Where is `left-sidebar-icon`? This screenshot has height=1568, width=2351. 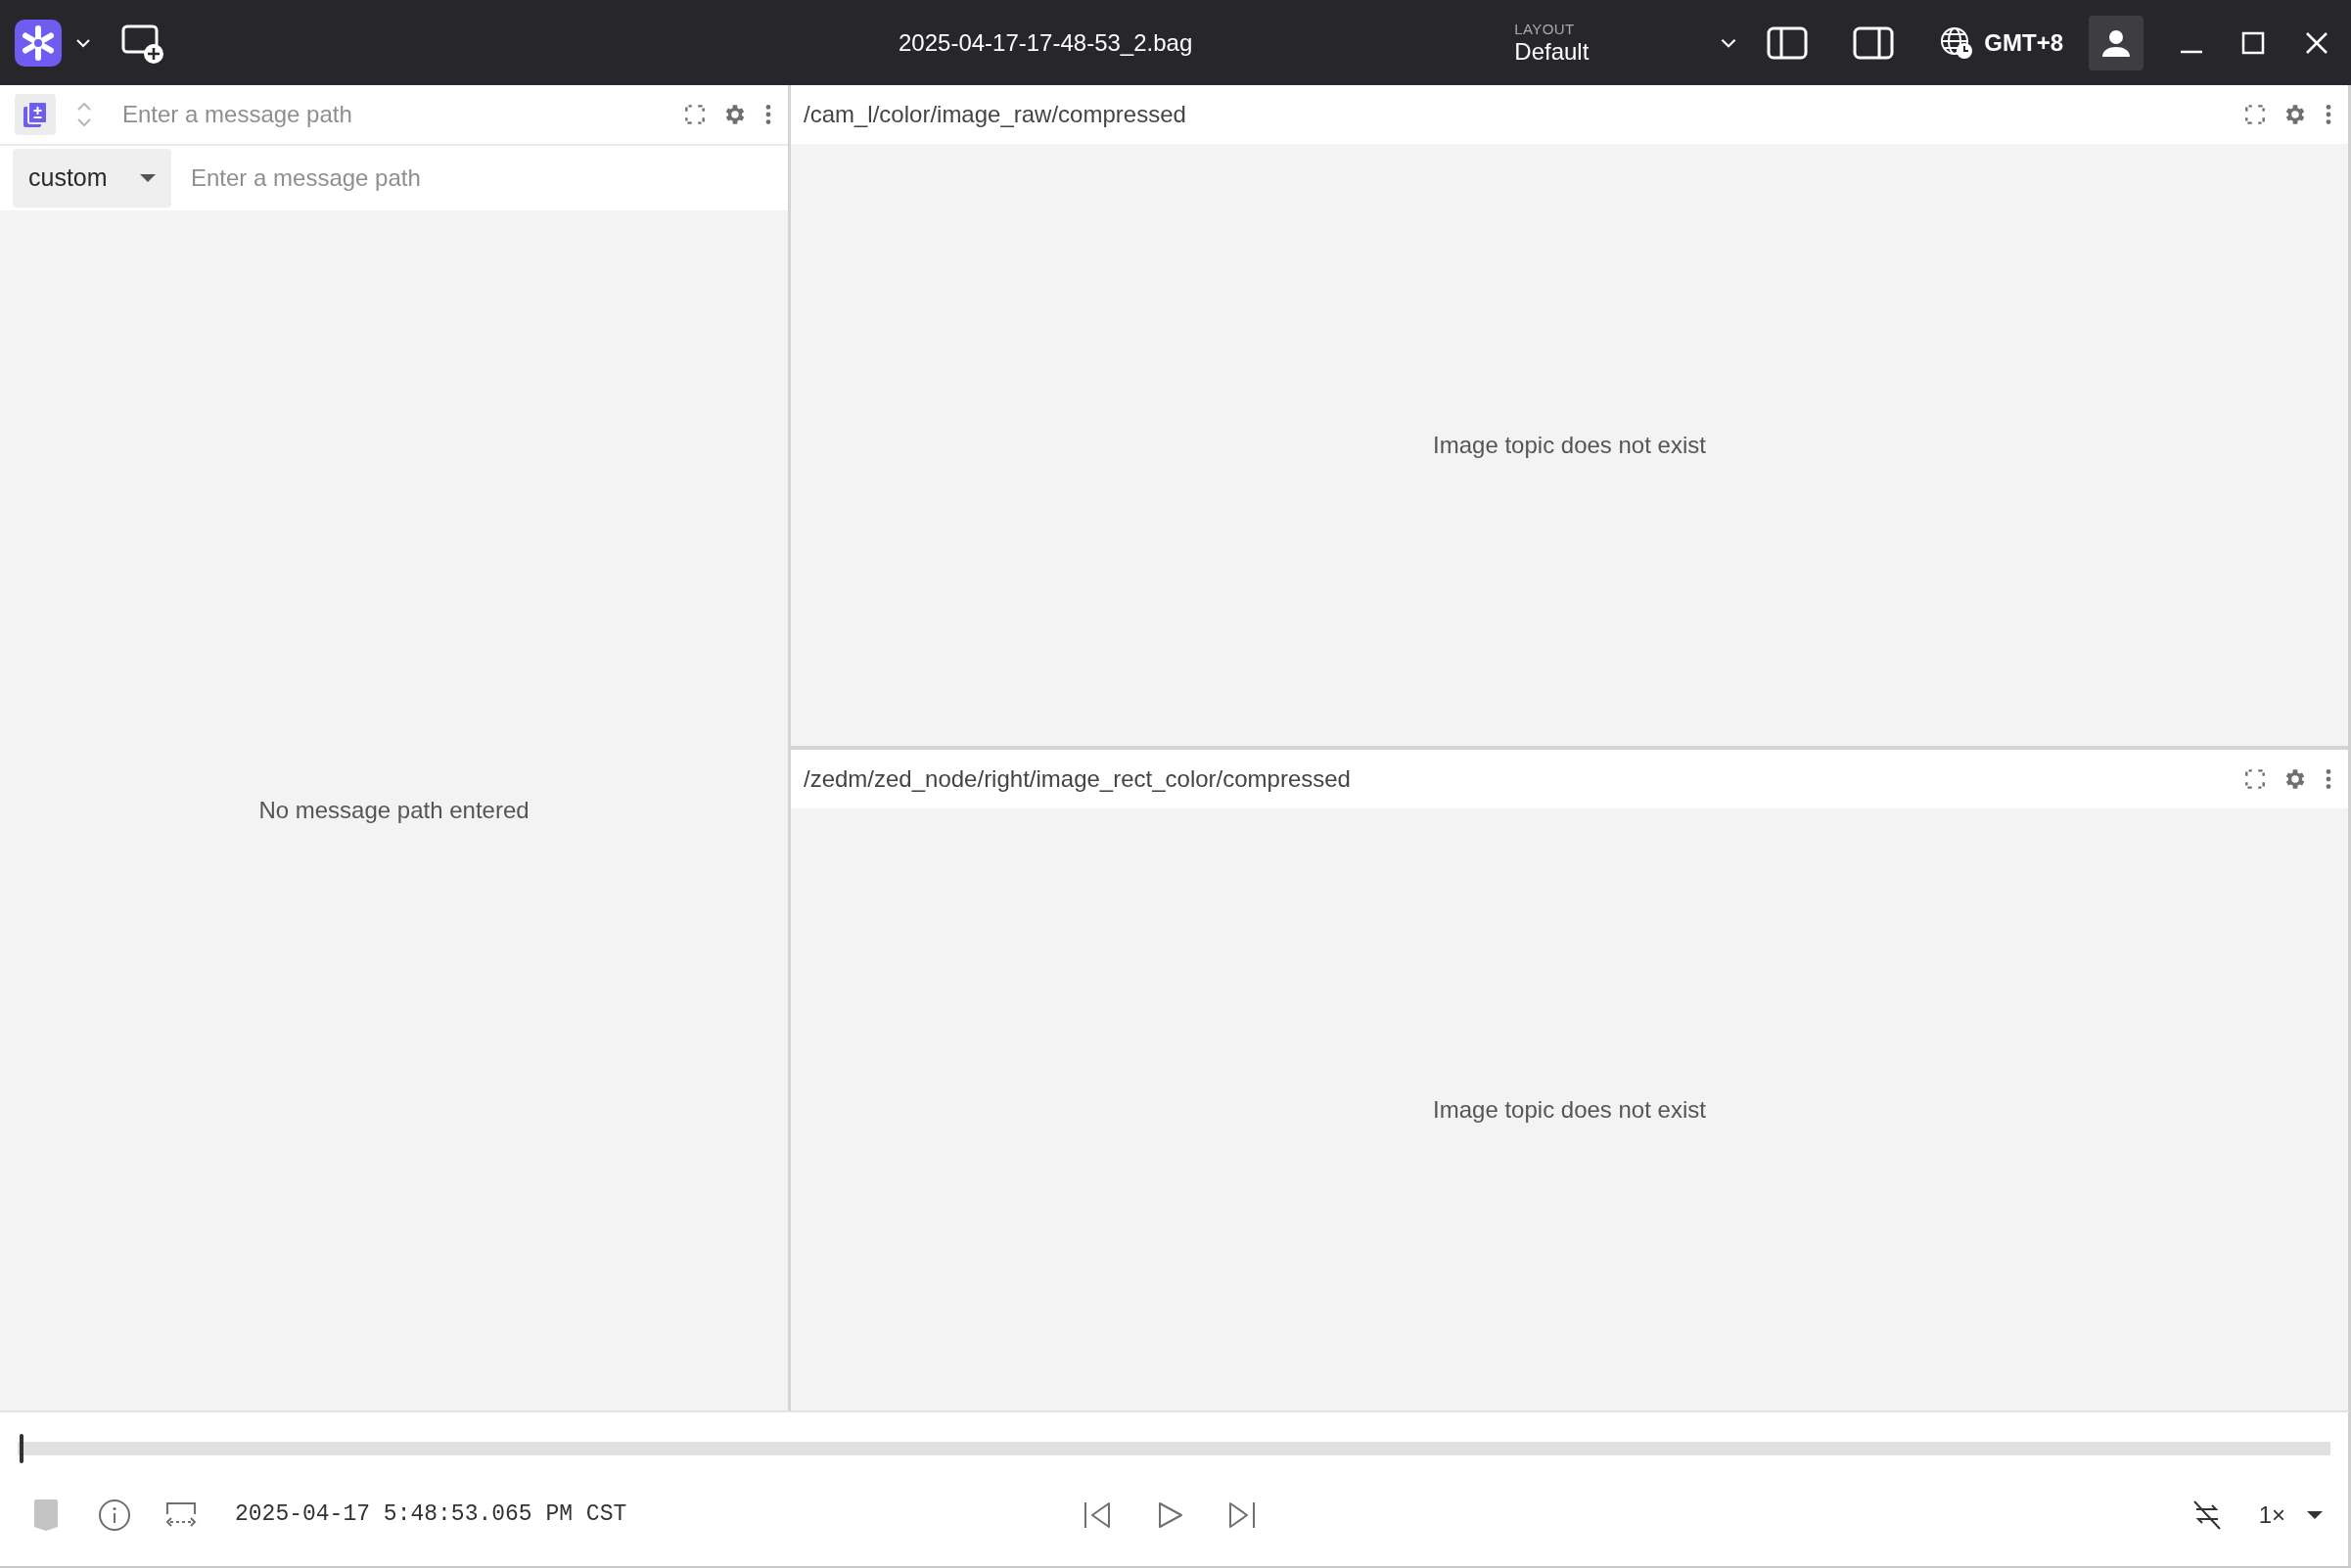
left-sidebar-icon is located at coordinates (1788, 42).